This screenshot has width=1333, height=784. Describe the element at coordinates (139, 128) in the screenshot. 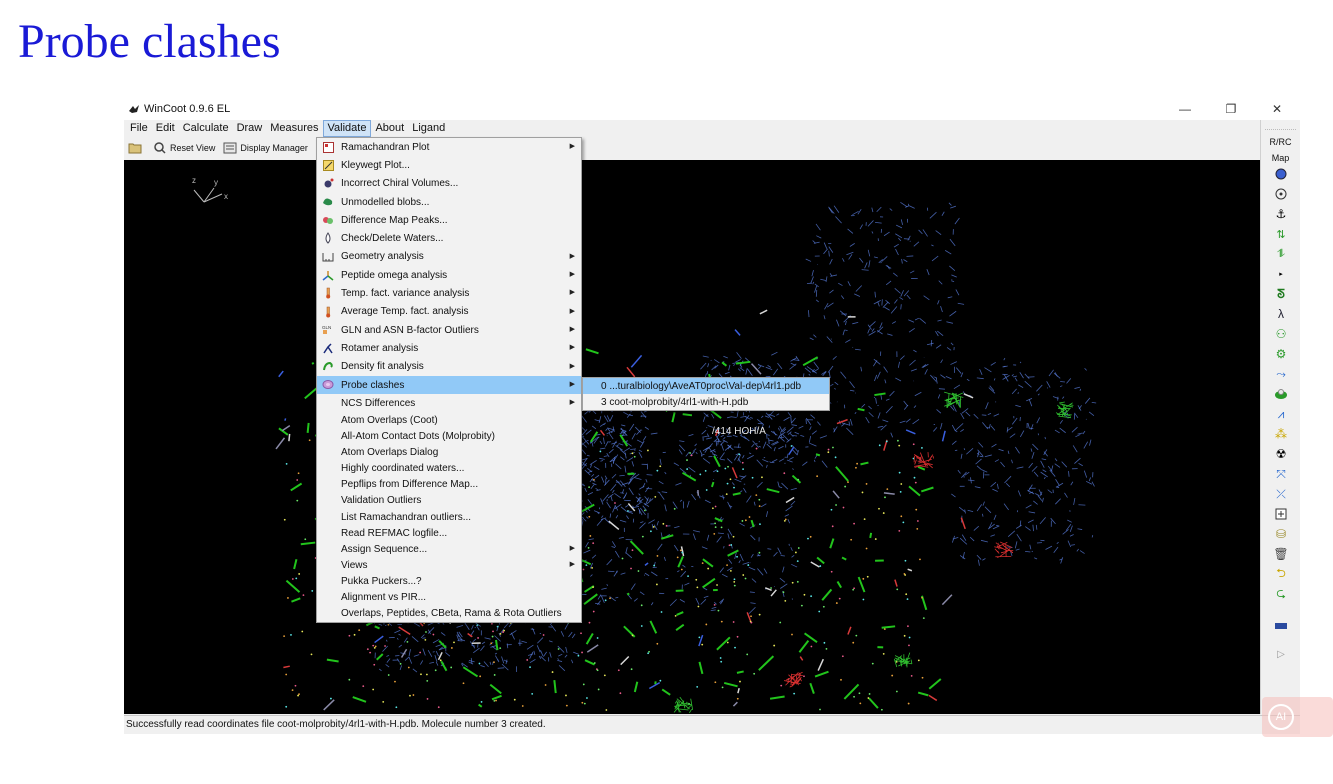

I see `menu-file: File` at that location.